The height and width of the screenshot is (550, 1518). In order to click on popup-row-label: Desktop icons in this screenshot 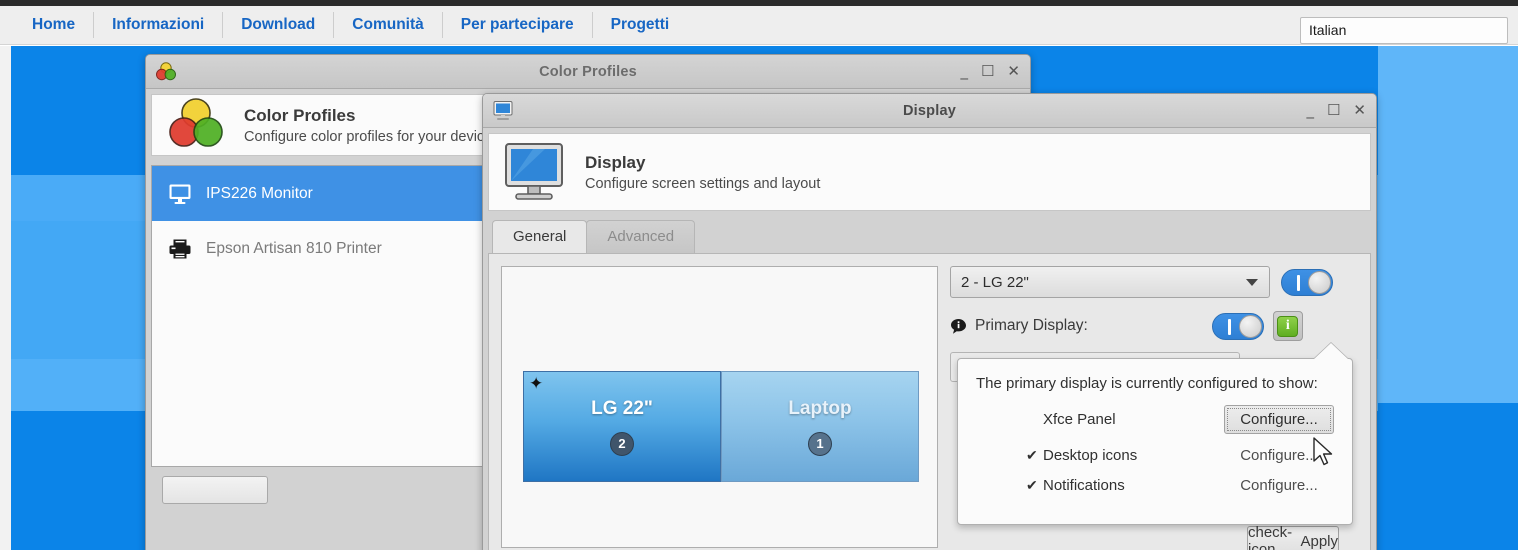, I will do `click(1090, 455)`.